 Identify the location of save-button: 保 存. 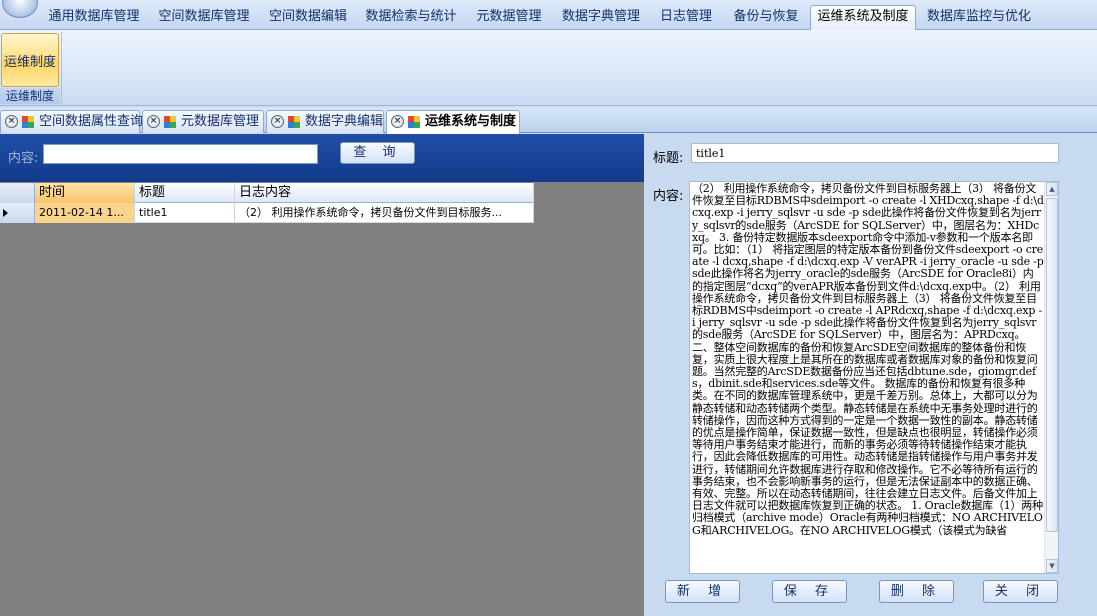
(809, 591).